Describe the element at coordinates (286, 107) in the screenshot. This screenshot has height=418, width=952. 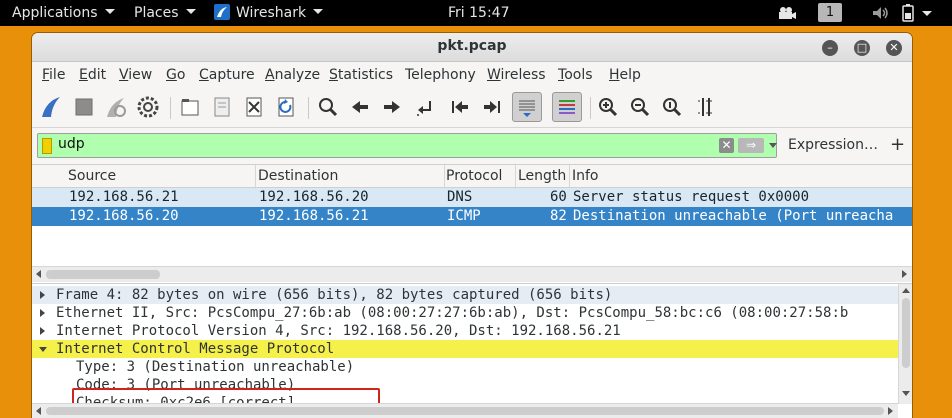
I see `reload-icon` at that location.